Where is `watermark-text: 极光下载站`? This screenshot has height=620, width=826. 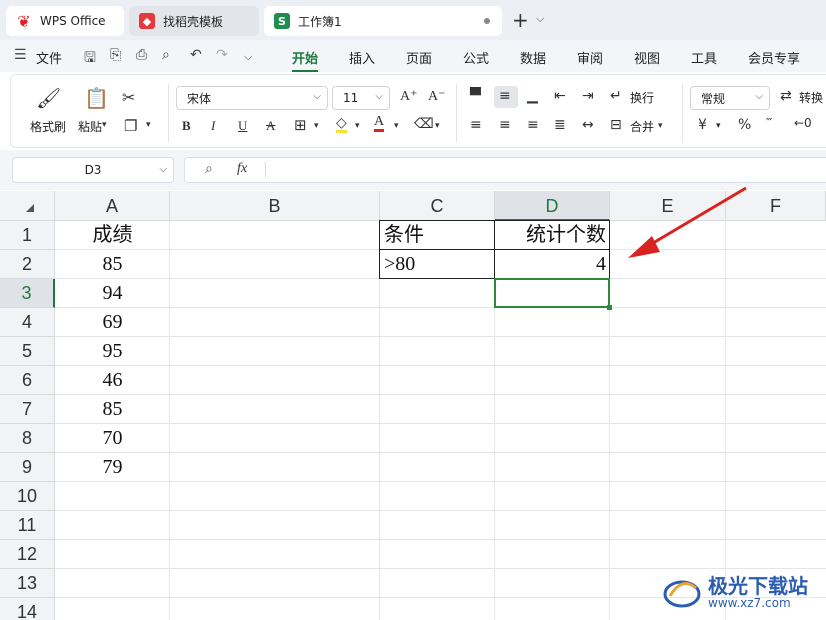 watermark-text: 极光下载站 is located at coordinates (758, 586).